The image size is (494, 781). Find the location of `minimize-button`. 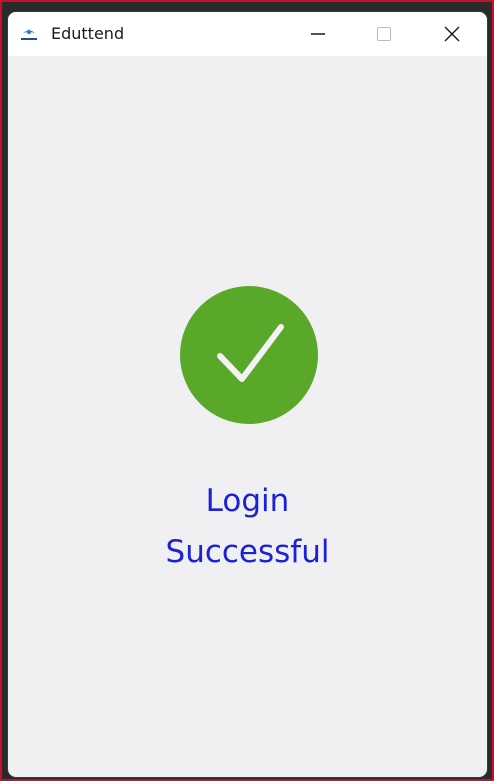

minimize-button is located at coordinates (318, 34).